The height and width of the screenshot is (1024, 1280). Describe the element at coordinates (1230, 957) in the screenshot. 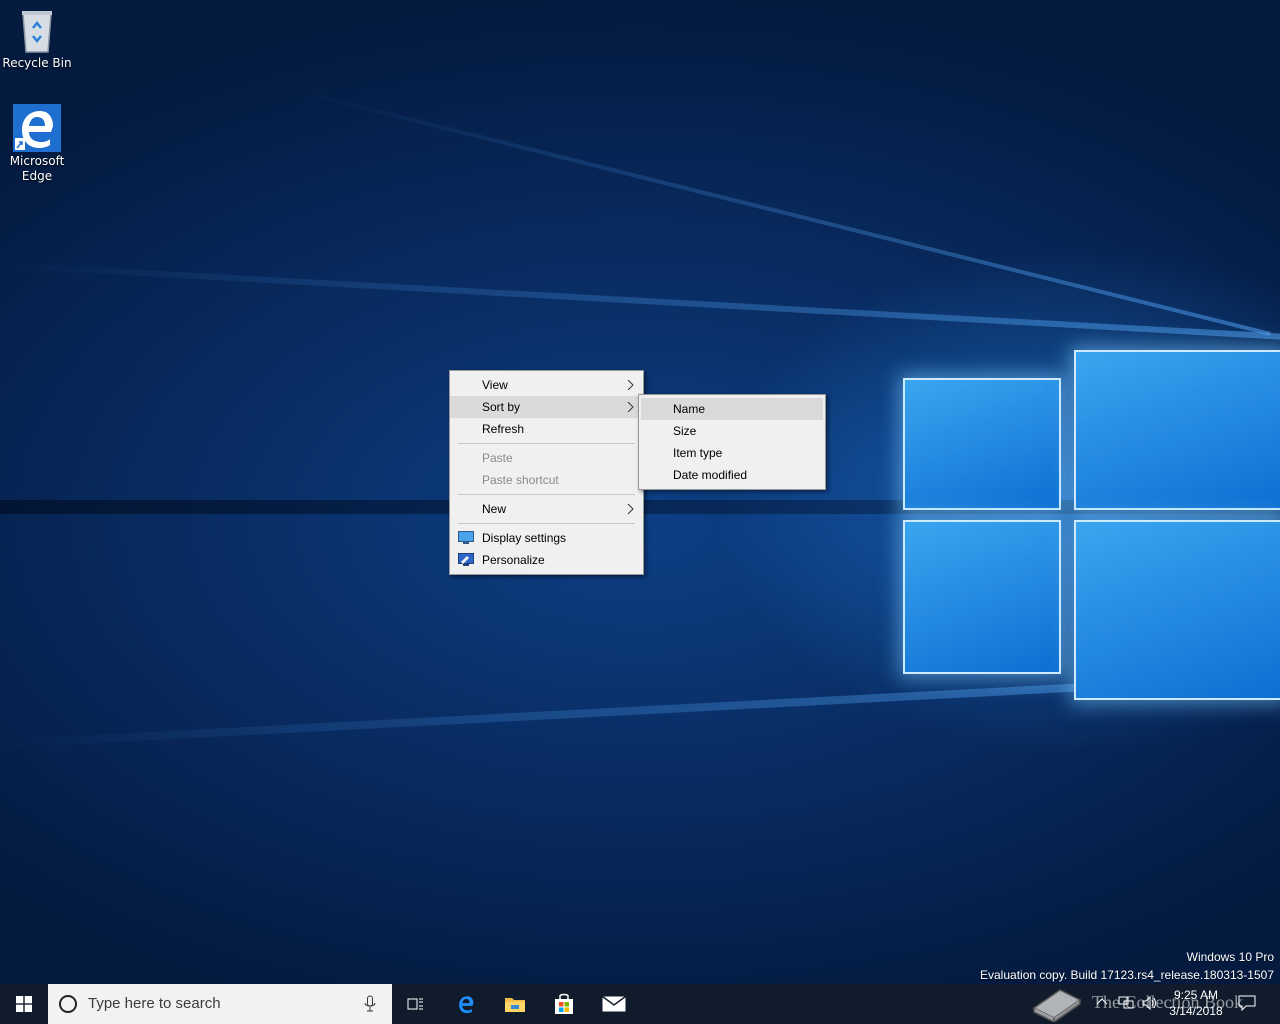

I see `windows-edition-watermark: Windows 10 Pro` at that location.